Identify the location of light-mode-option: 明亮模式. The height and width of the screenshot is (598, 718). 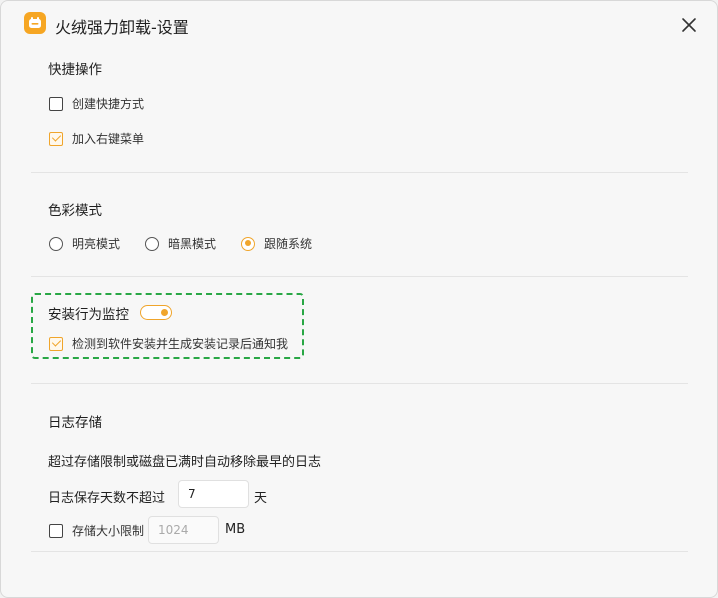
(84, 243).